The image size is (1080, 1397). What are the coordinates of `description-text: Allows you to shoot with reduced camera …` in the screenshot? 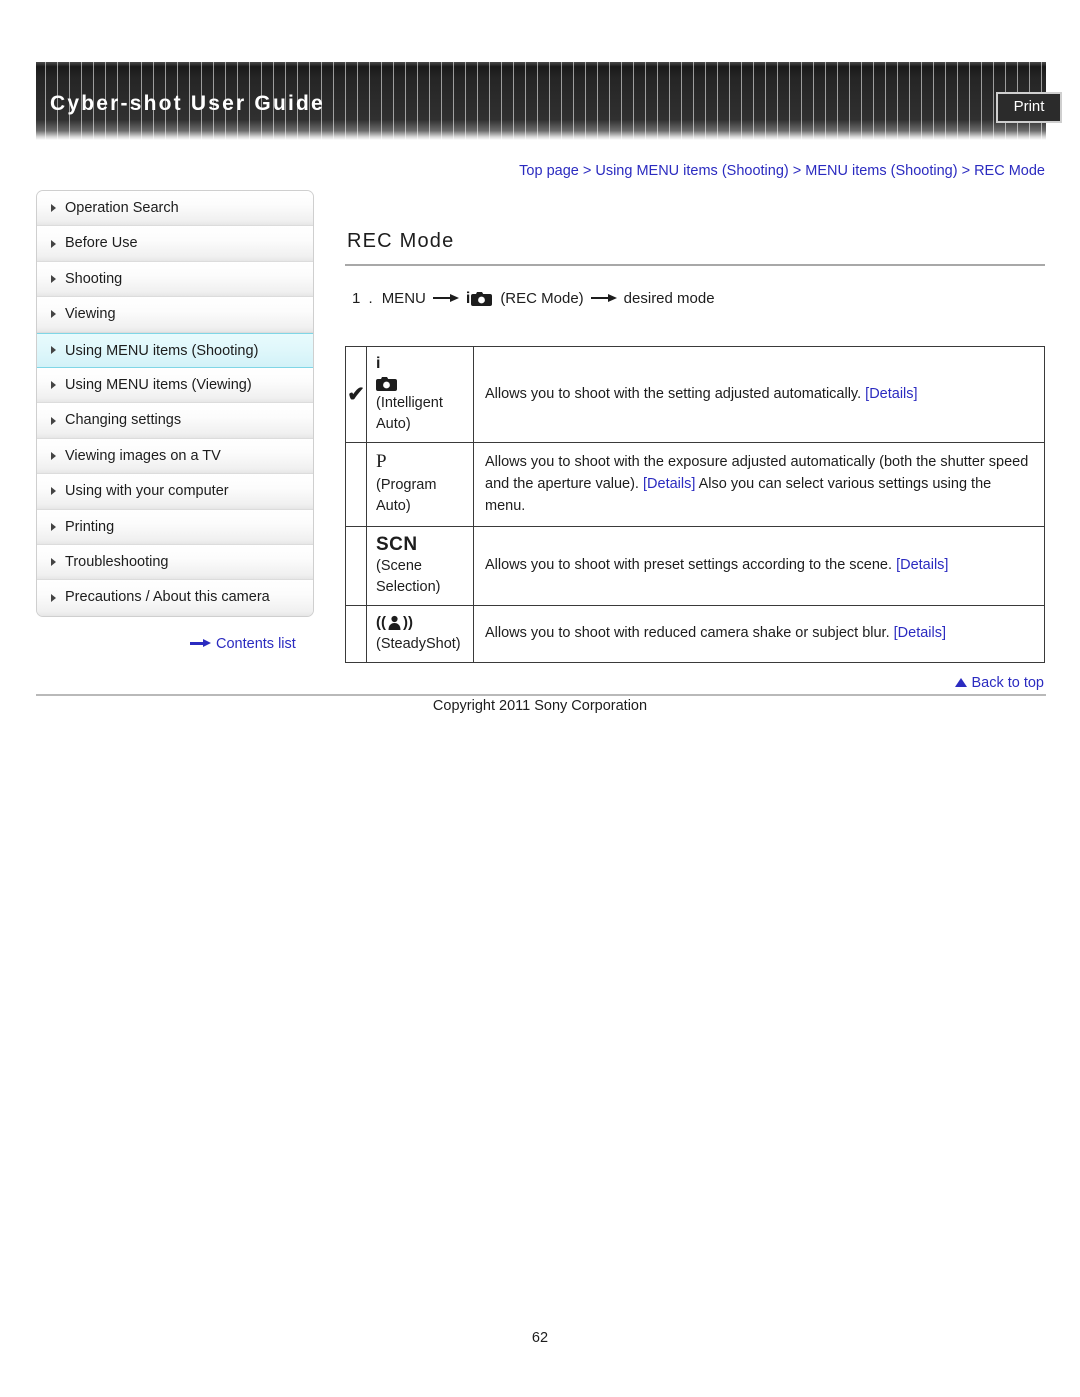 It's located at (687, 633).